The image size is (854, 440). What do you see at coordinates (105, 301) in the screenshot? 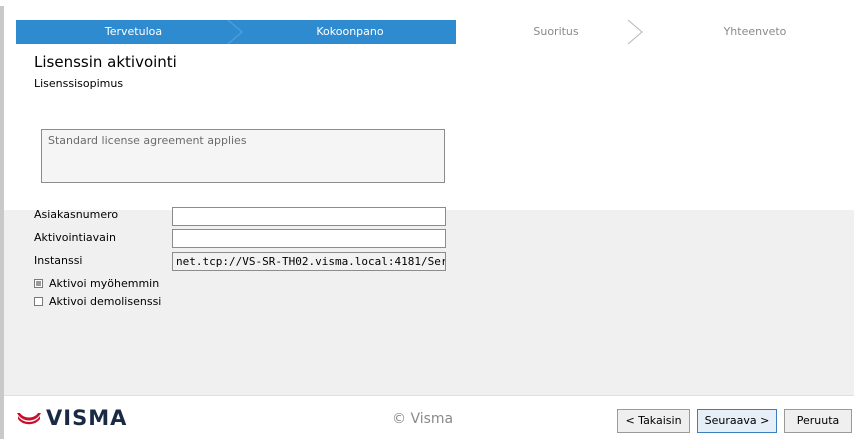
I see `activate-demo-label: Aktivoi demolisenssi` at bounding box center [105, 301].